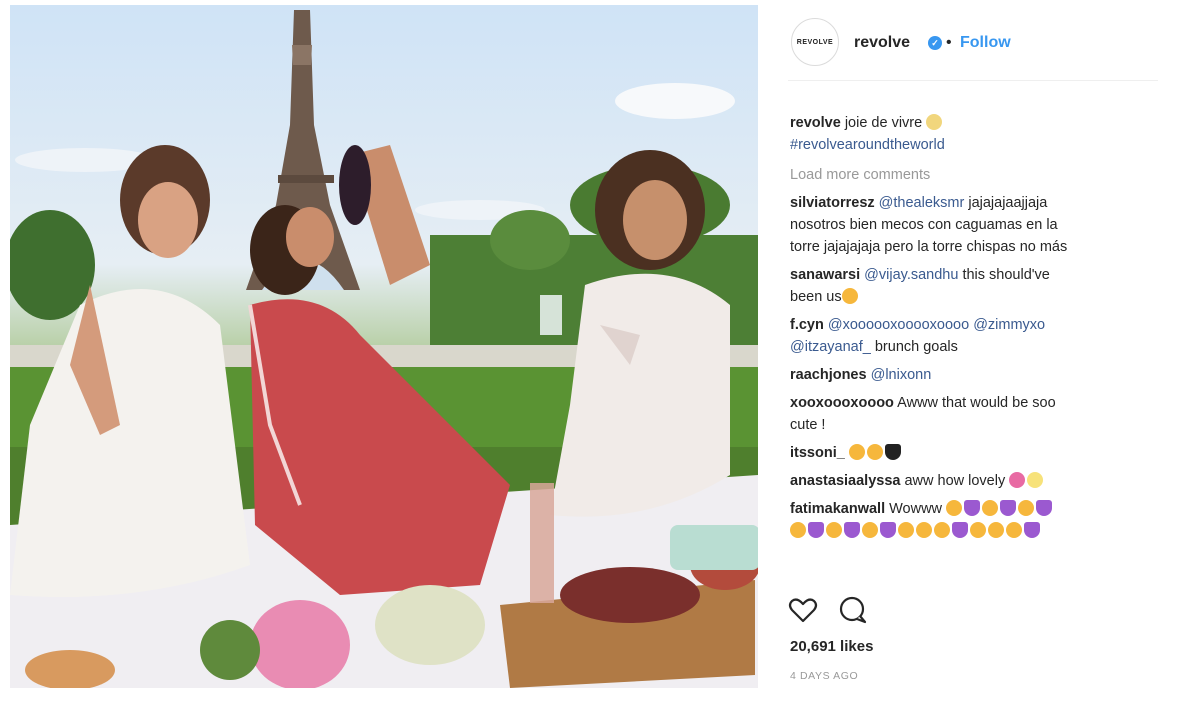 This screenshot has height=710, width=1180. What do you see at coordinates (837, 509) in the screenshot?
I see `comment-username: fatimakanwall` at bounding box center [837, 509].